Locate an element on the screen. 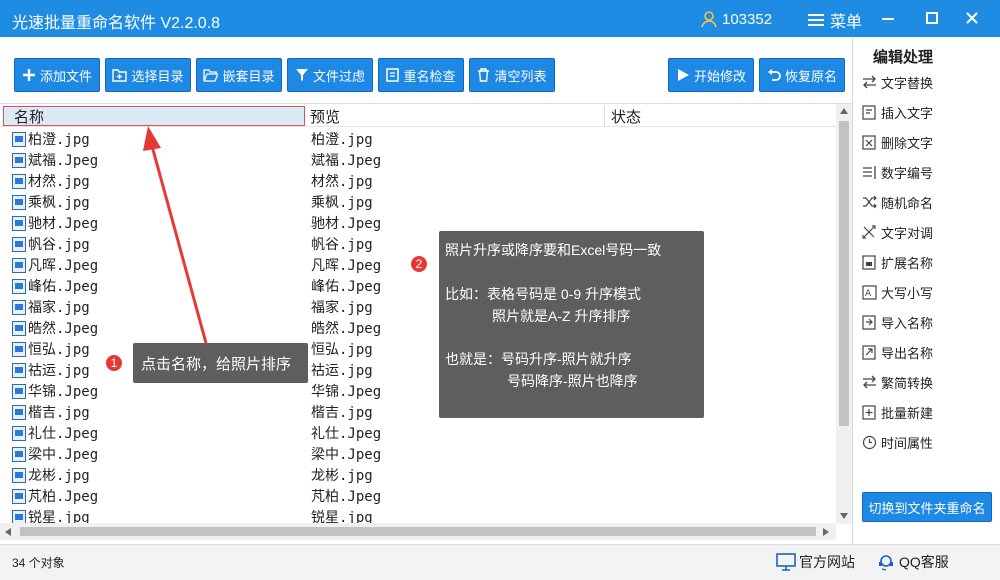 This screenshot has height=580, width=1000. file-preview: 柏澄.jpg is located at coordinates (342, 140).